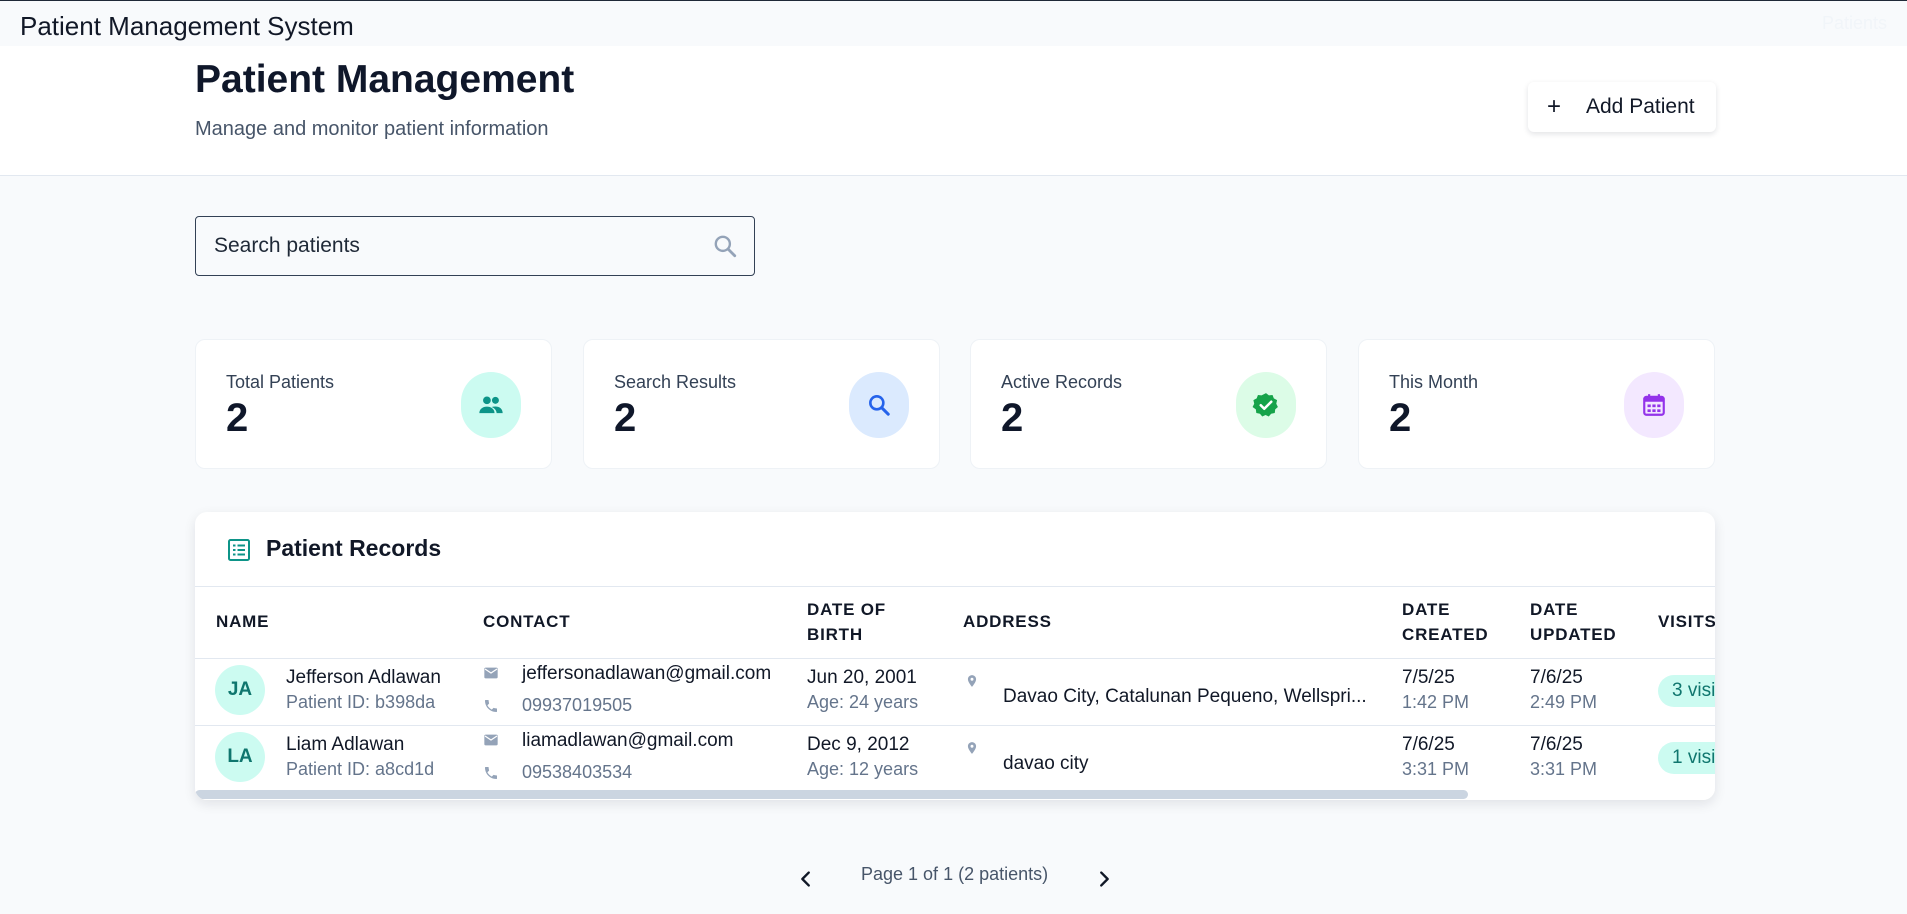 The height and width of the screenshot is (914, 1907). I want to click on created-date: 7/6/25, so click(1428, 744).